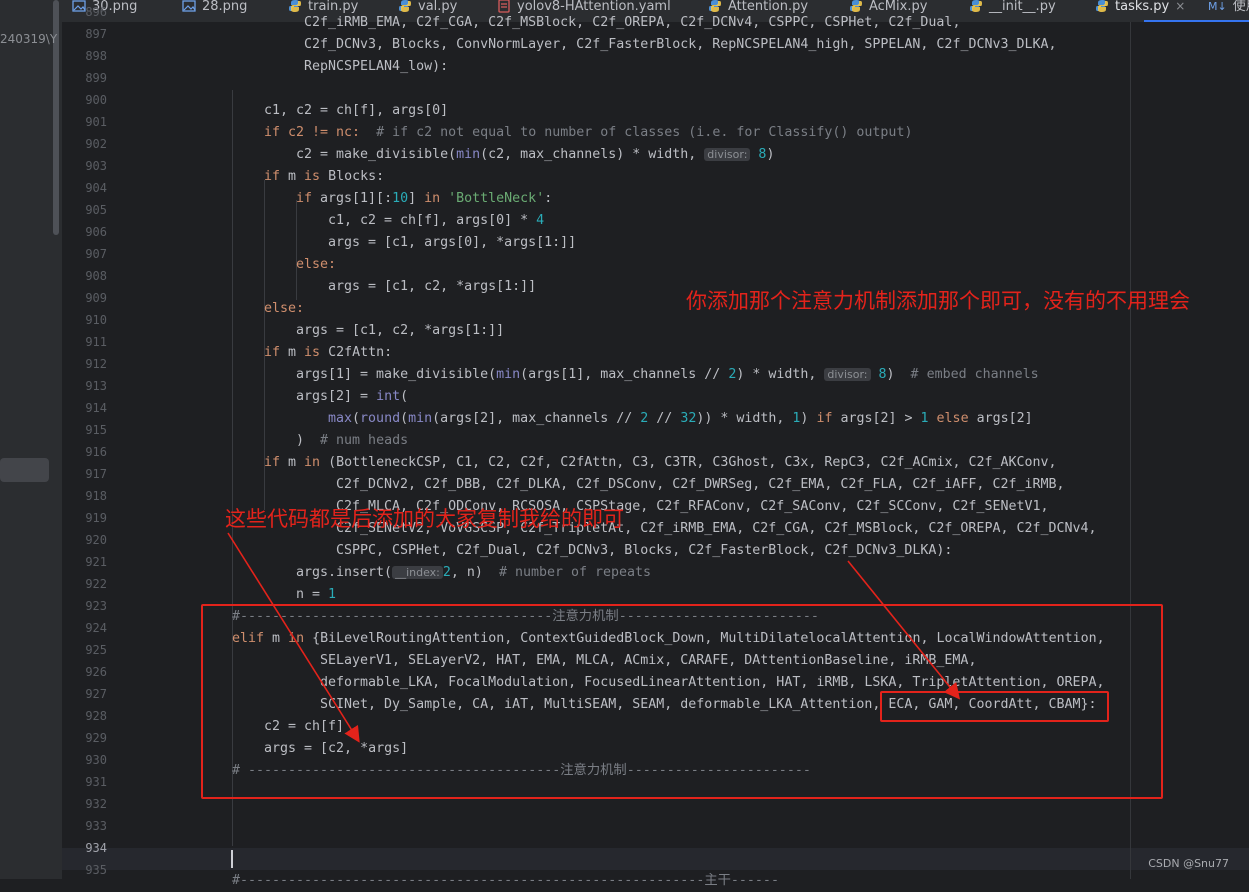 Image resolution: width=1249 pixels, height=892 pixels. I want to click on annotation-arrow-right, so click(904, 630).